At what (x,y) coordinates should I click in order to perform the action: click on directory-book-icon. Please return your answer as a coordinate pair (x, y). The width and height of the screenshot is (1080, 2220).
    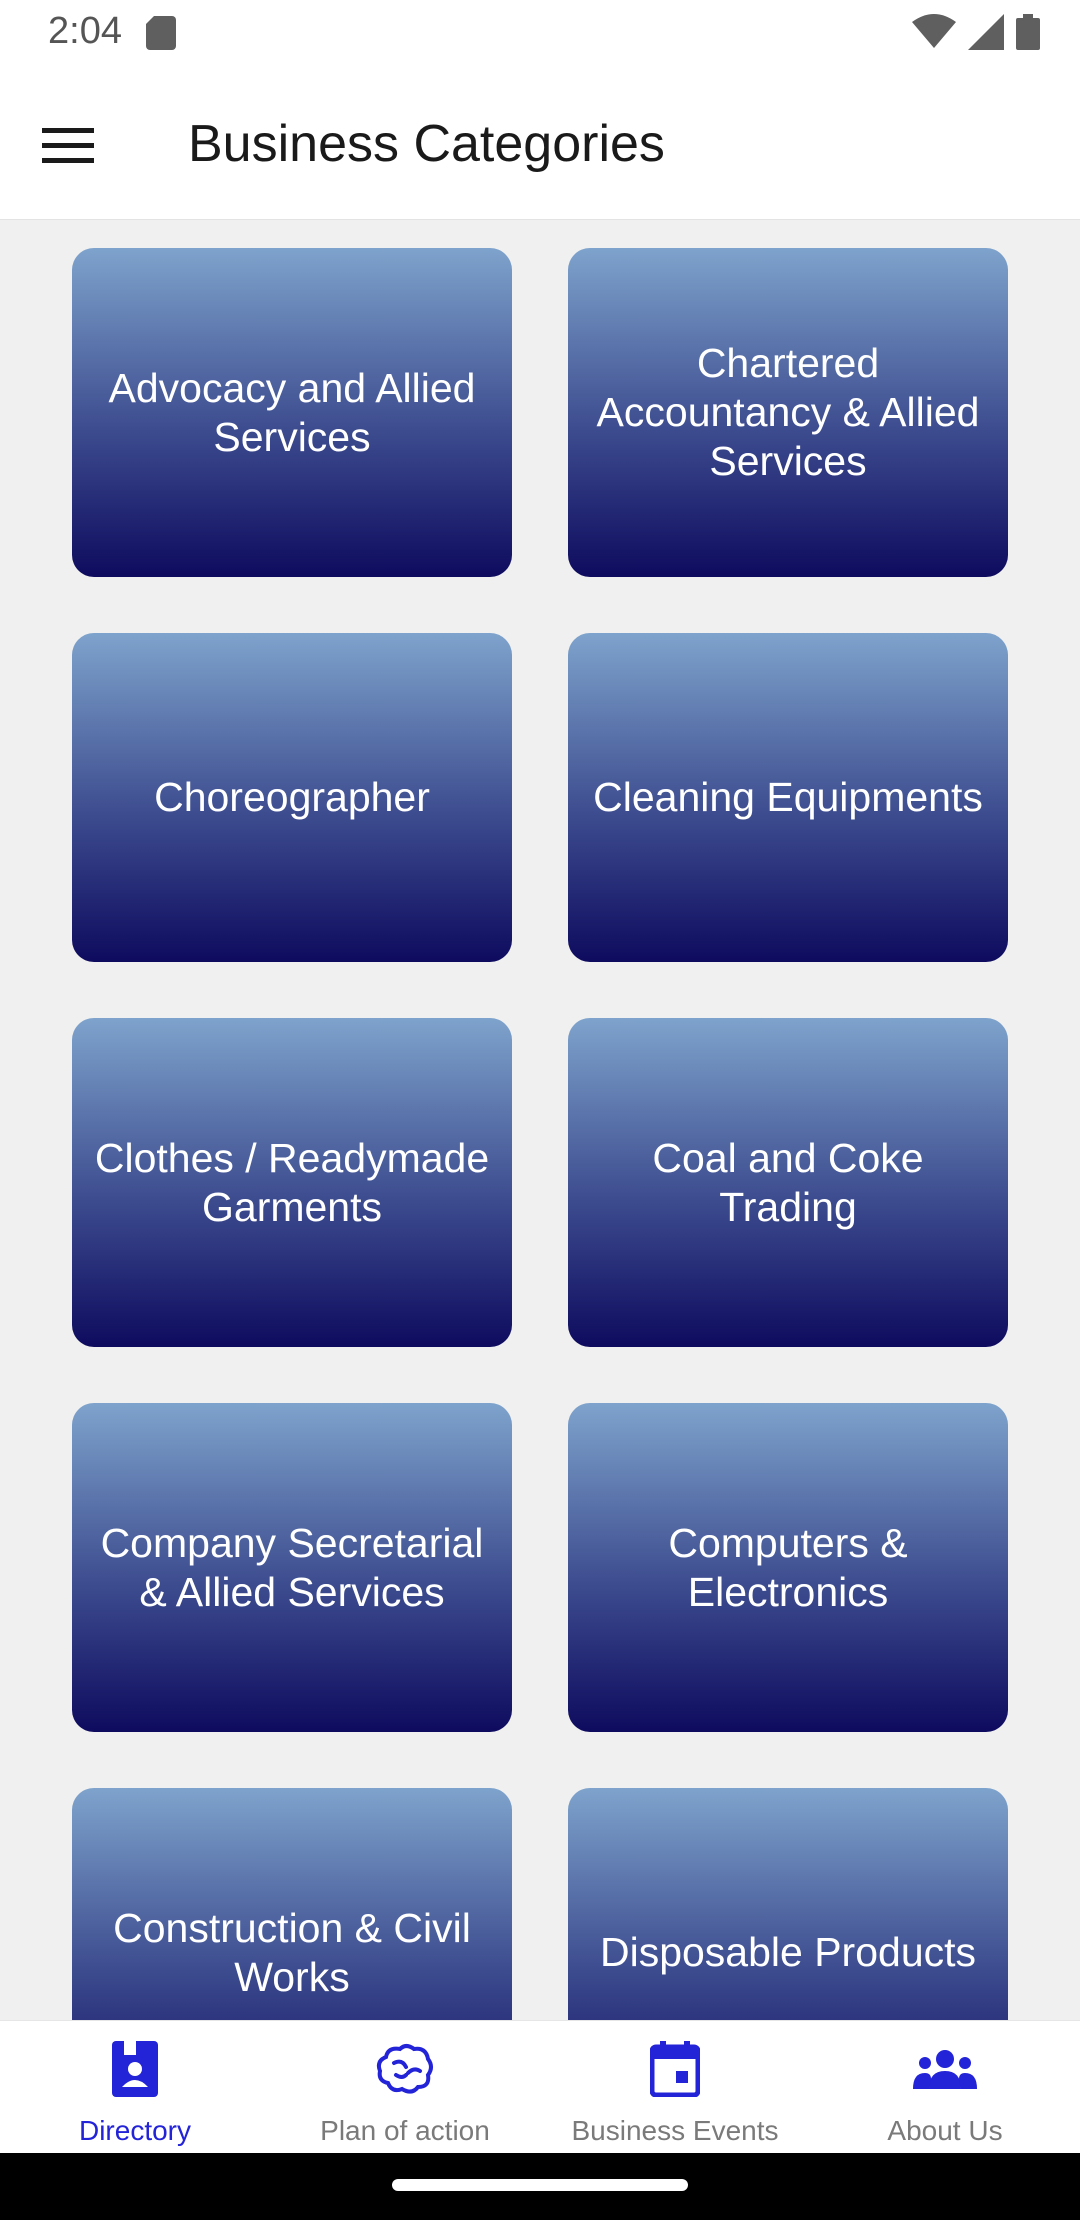
    Looking at the image, I should click on (135, 2069).